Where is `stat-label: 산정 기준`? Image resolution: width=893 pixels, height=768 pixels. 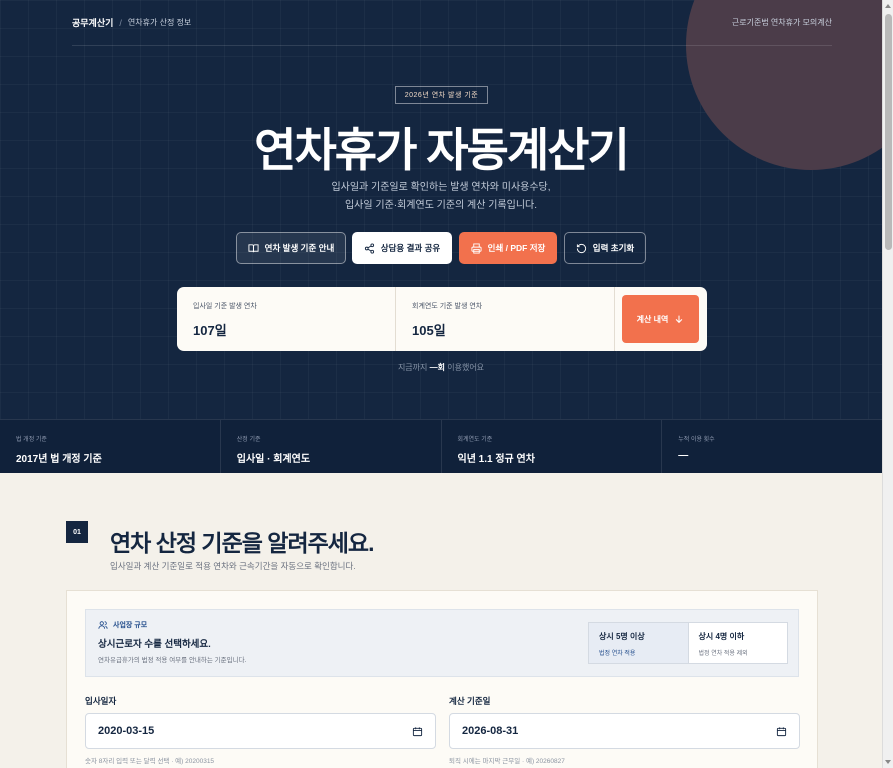
stat-label: 산정 기준 is located at coordinates (248, 440).